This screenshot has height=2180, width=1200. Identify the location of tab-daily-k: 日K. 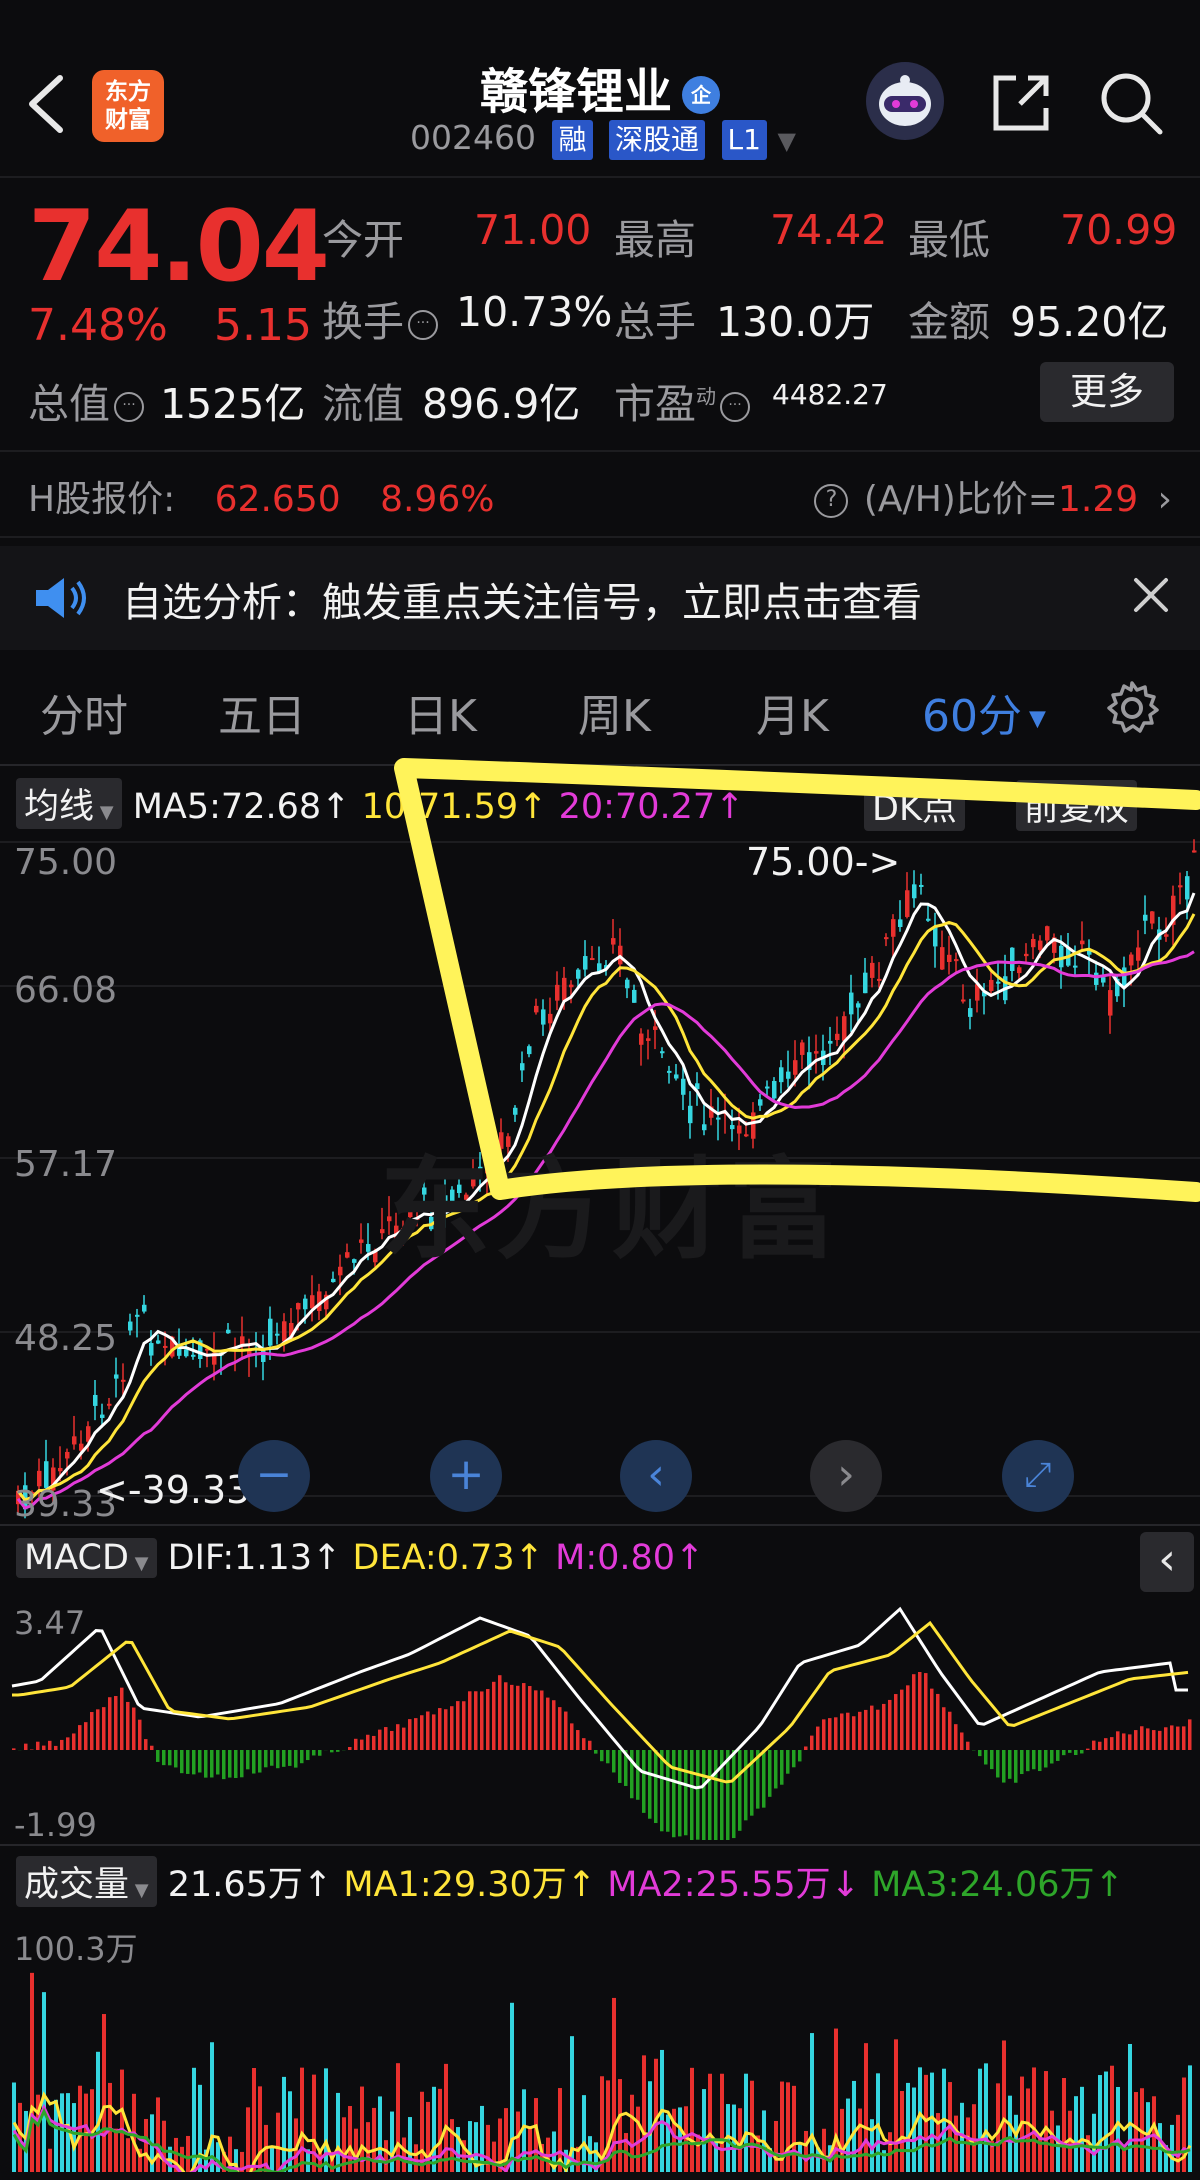
(440, 712).